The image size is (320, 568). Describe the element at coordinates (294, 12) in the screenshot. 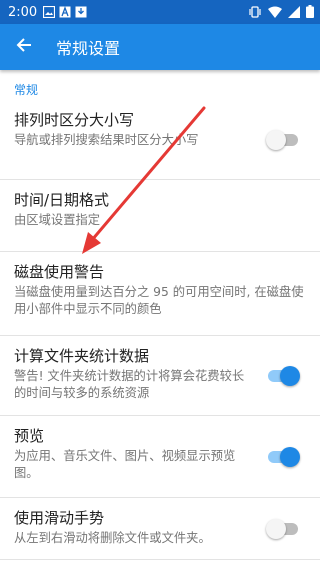

I see `signal-icon` at that location.